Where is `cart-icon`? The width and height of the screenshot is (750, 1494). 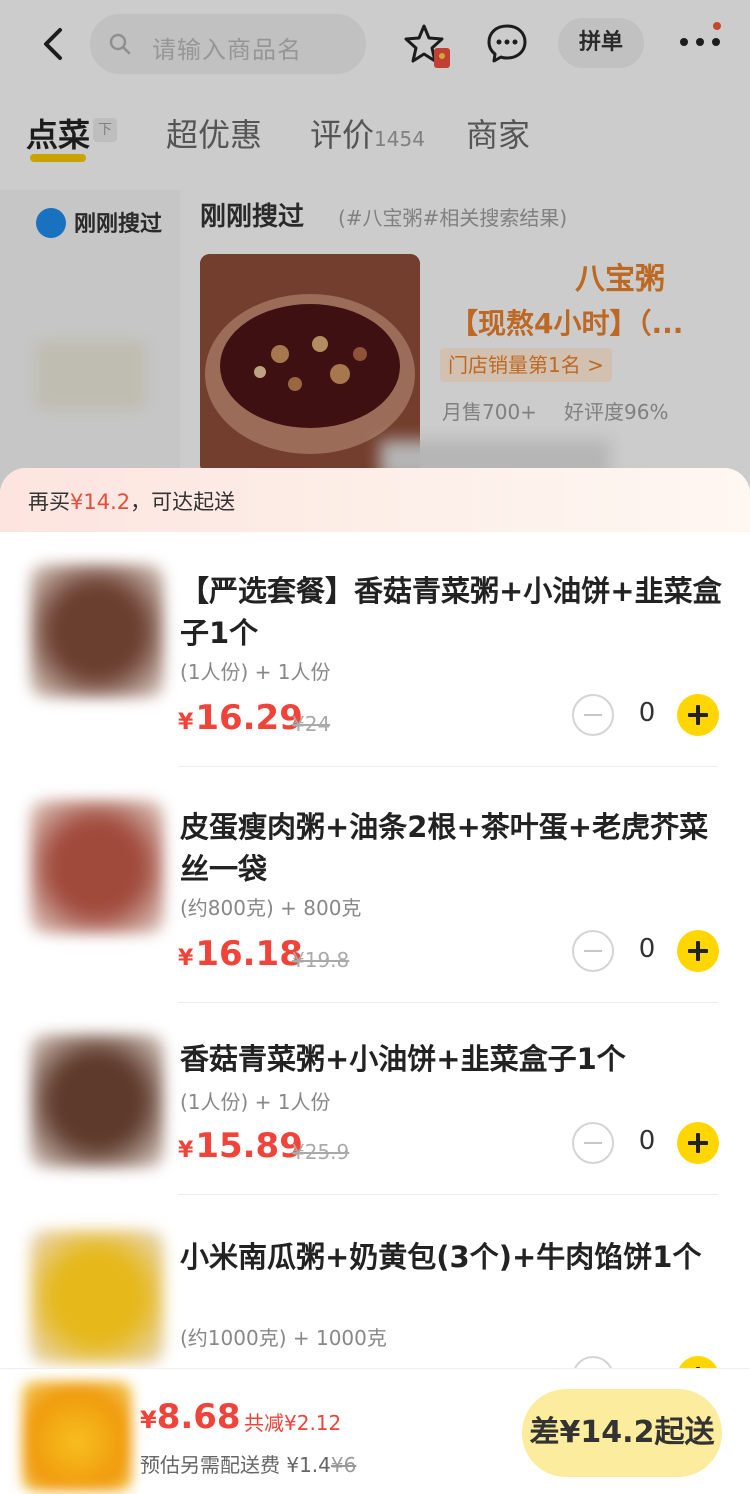
cart-icon is located at coordinates (77, 1436).